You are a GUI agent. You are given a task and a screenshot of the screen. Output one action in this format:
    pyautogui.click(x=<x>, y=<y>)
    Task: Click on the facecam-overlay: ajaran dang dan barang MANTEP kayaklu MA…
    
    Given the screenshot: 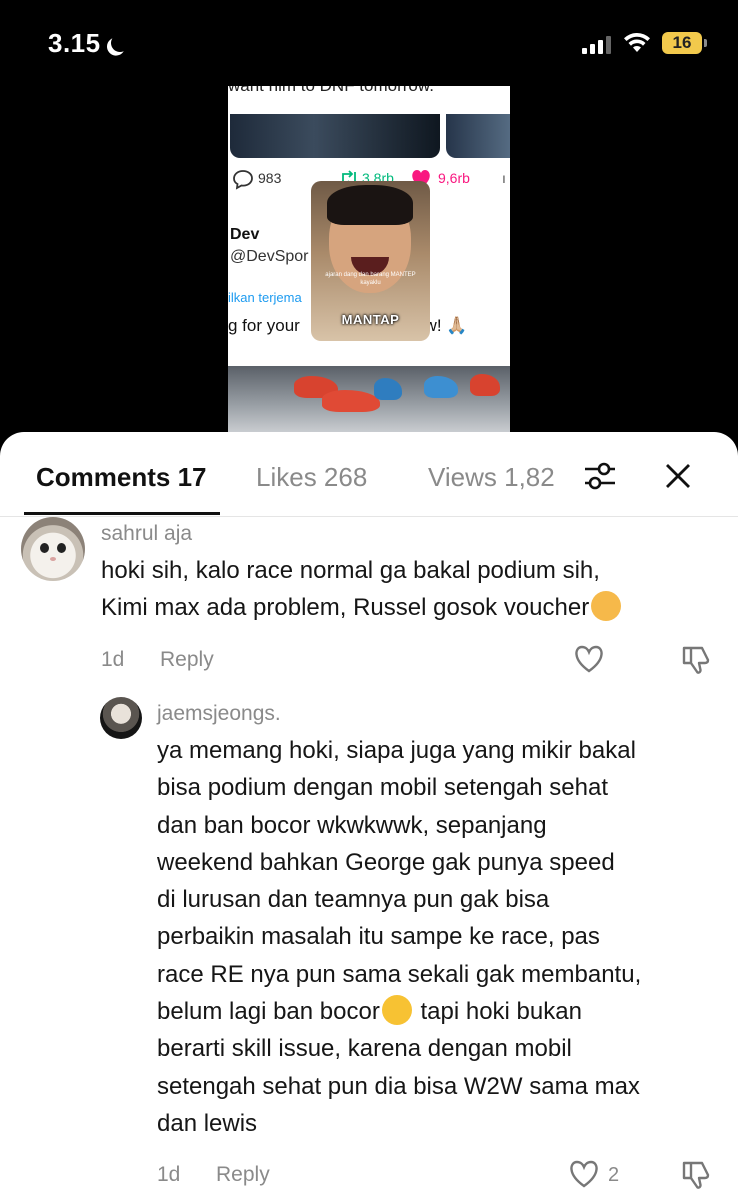 What is the action you would take?
    pyautogui.click(x=370, y=261)
    